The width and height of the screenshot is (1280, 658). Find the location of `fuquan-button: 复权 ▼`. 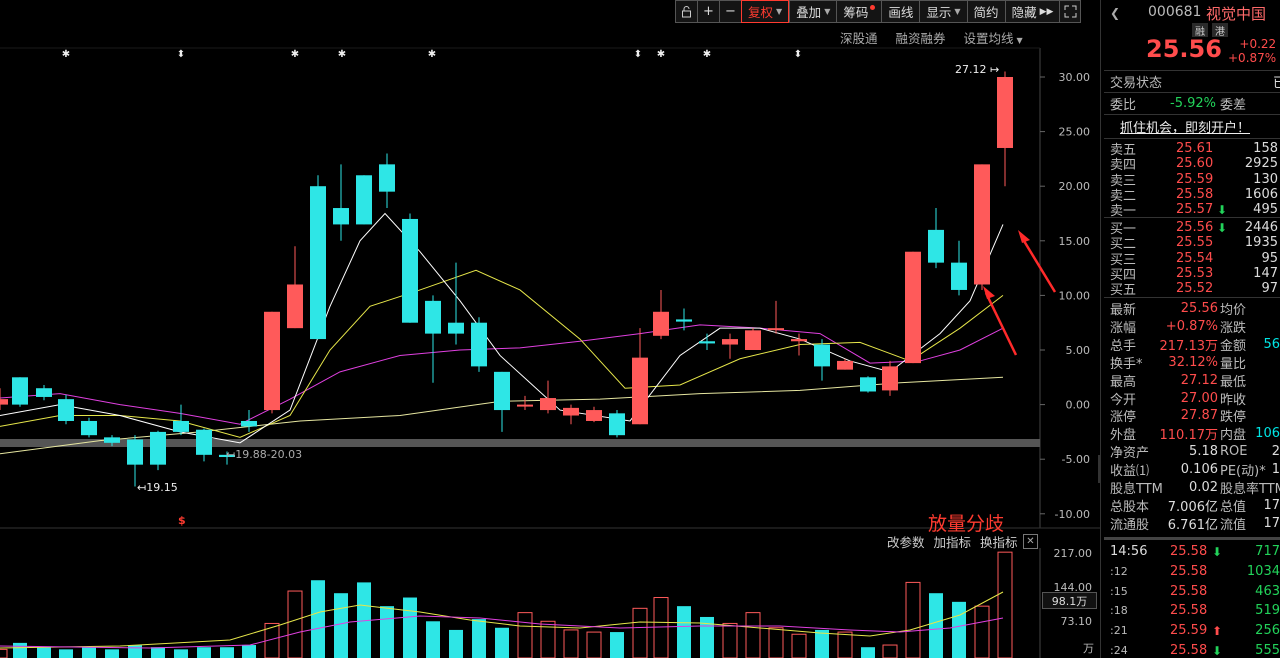

fuquan-button: 复权 ▼ is located at coordinates (765, 11).